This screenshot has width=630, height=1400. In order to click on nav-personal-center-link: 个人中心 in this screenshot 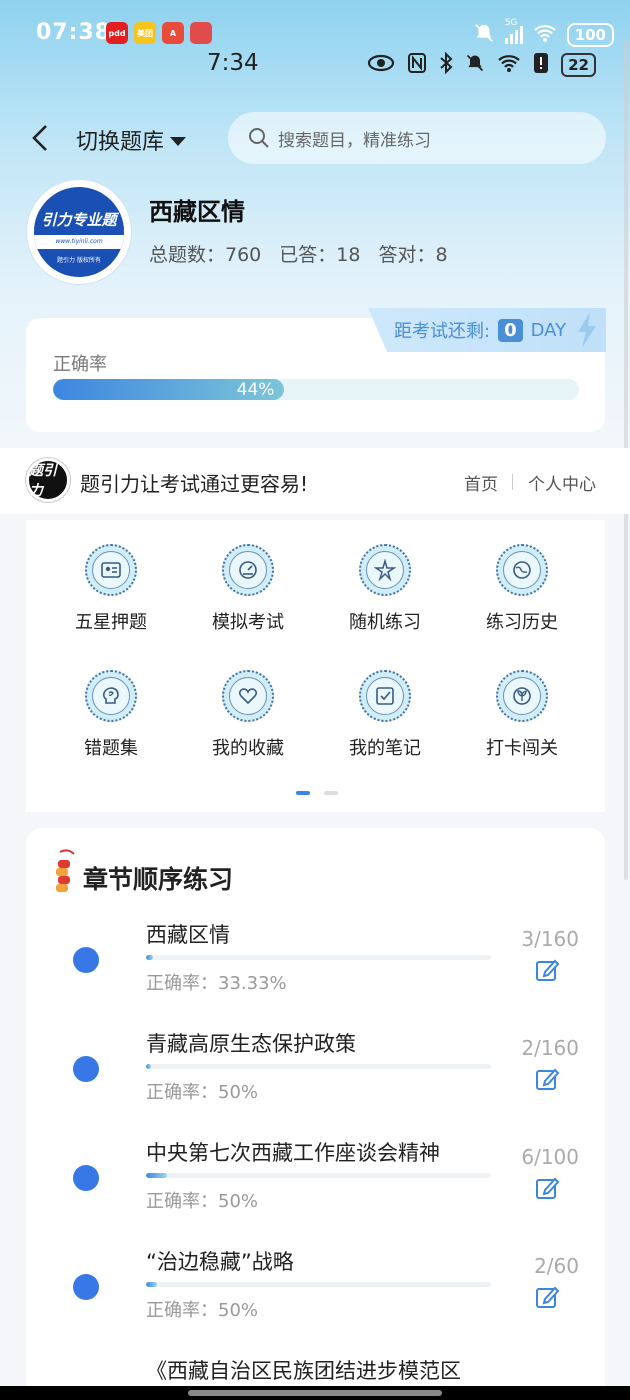, I will do `click(562, 482)`.